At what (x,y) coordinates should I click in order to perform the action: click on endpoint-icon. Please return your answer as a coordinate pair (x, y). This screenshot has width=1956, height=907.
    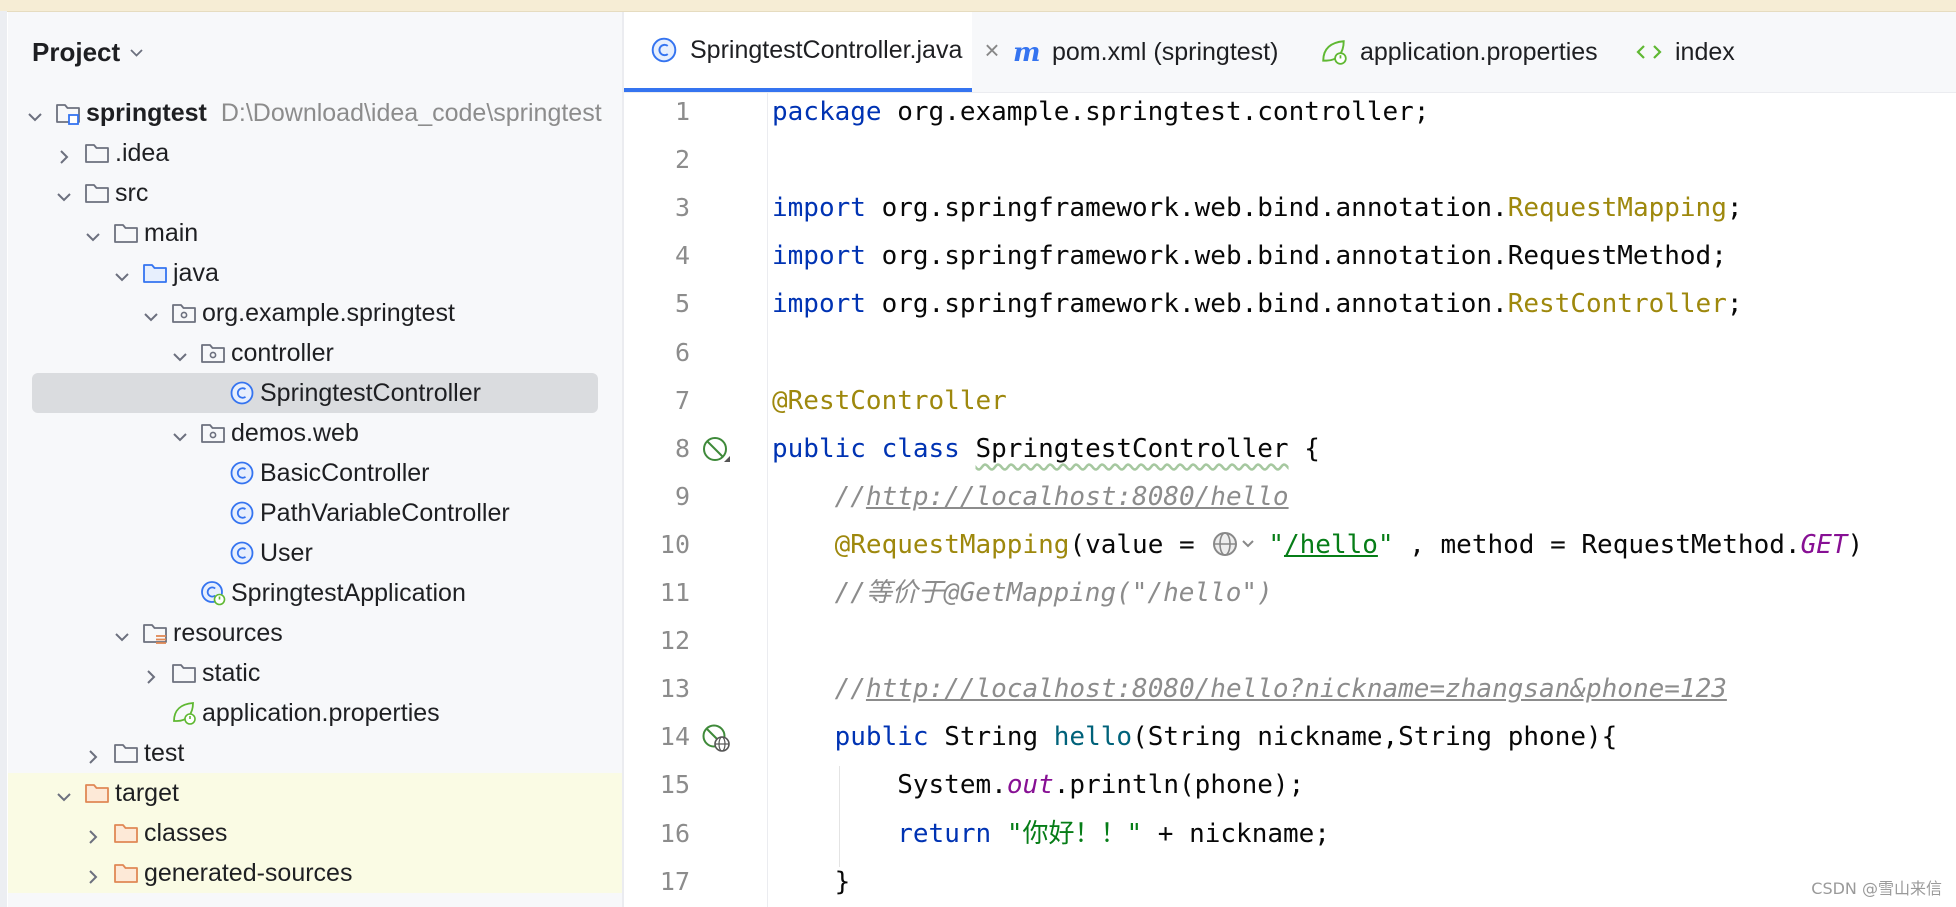
    Looking at the image, I should click on (716, 738).